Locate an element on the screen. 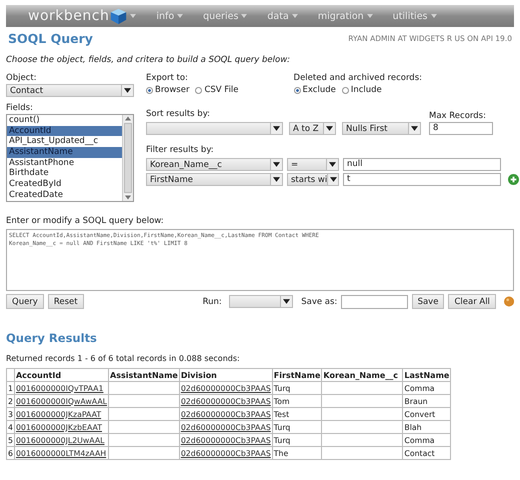 This screenshot has height=480, width=520. field-option: count() is located at coordinates (64, 120).